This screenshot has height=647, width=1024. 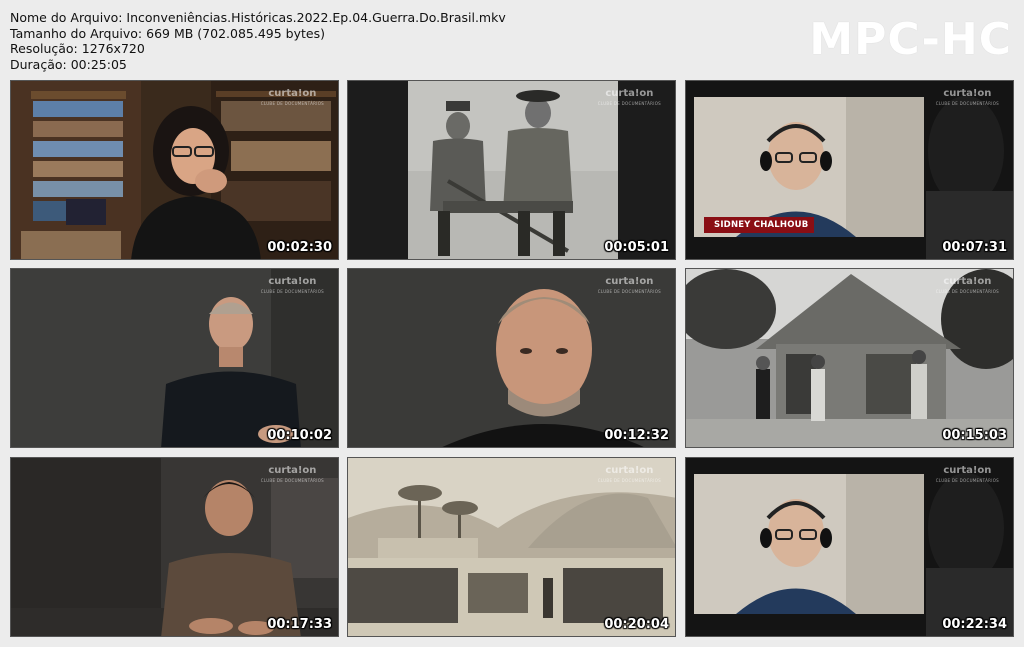 I want to click on timecode: 00:05:01, so click(x=636, y=247).